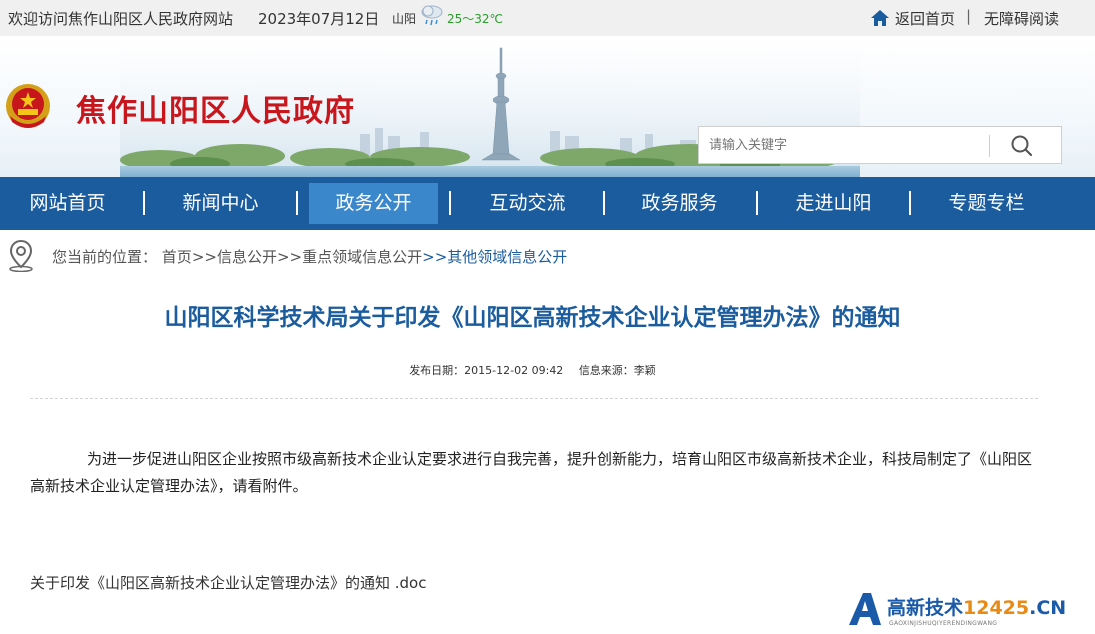 This screenshot has height=634, width=1095. Describe the element at coordinates (527, 203) in the screenshot. I see `nav-item-interaction: 互动交流` at that location.